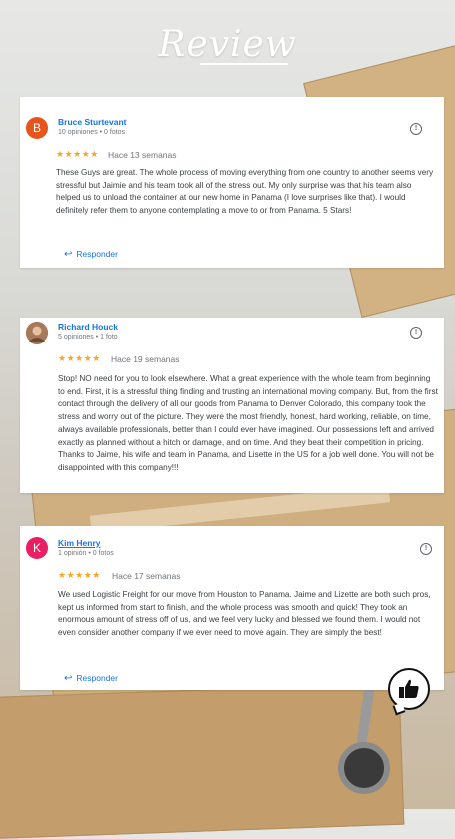 Image resolution: width=455 pixels, height=839 pixels. Describe the element at coordinates (86, 553) in the screenshot. I see `reviewer-meta: 1 opinión • 0 fotos` at that location.